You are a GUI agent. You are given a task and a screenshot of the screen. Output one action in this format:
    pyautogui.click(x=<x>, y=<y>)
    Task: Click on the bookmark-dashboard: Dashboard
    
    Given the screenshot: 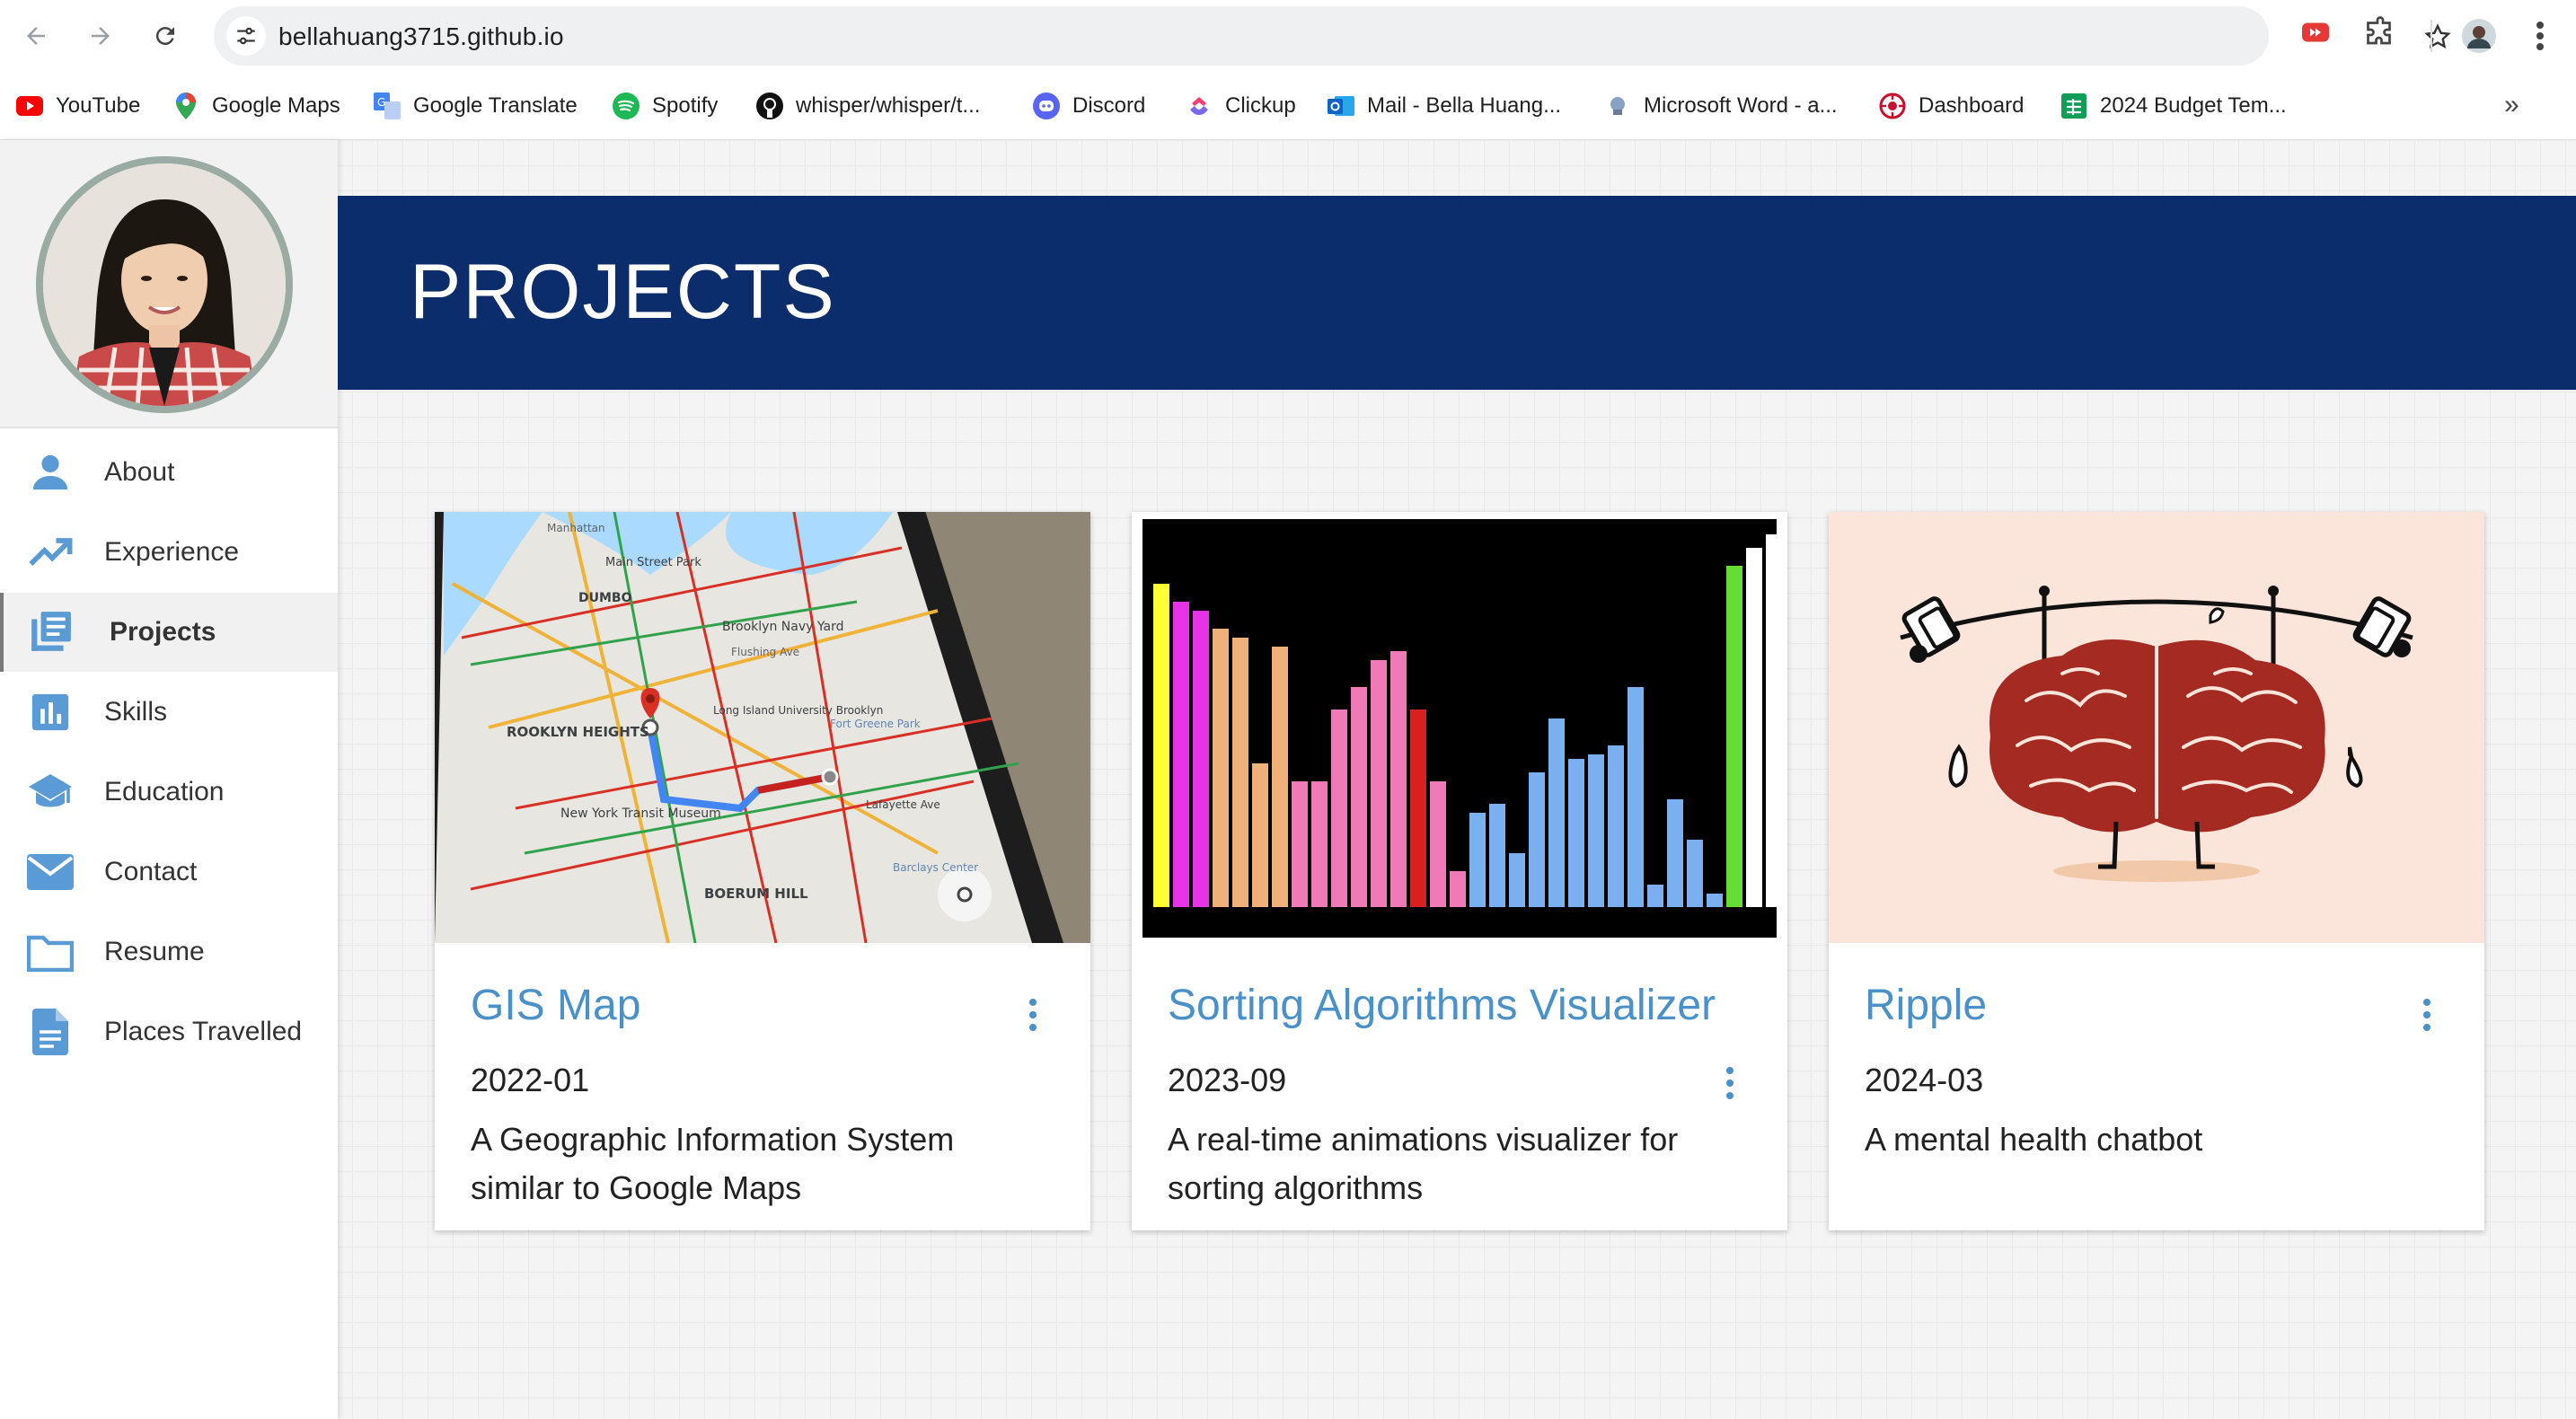 What is the action you would take?
    pyautogui.click(x=1951, y=106)
    